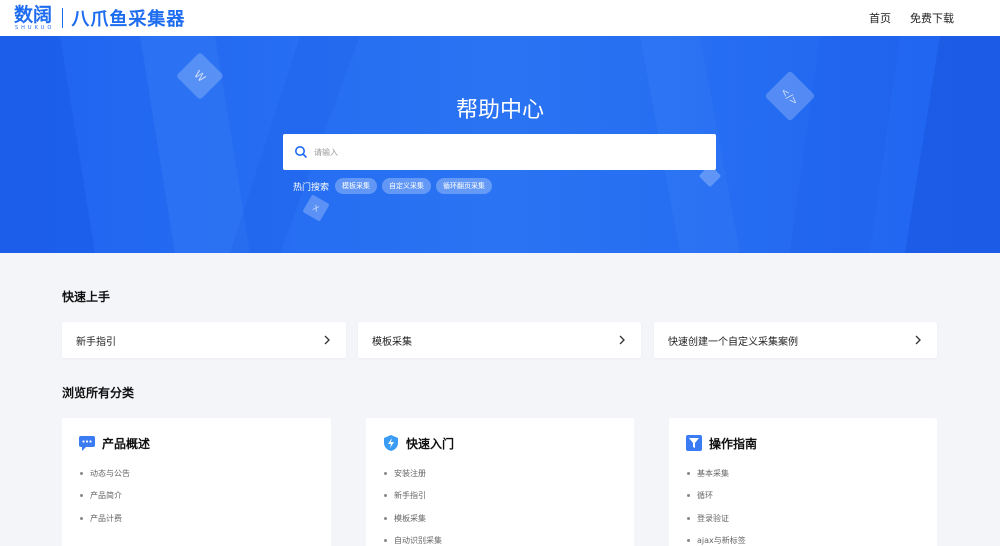  What do you see at coordinates (110, 473) in the screenshot?
I see `category-link-label: 动态与公告` at bounding box center [110, 473].